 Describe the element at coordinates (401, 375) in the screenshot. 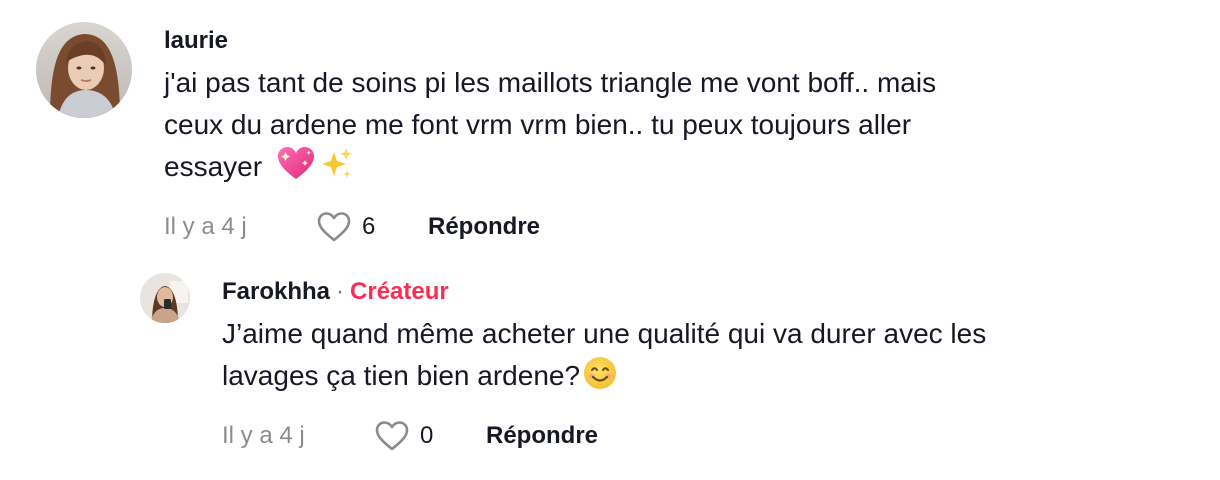

I see `reply-text-line: lavages ça tien bien ardene?` at that location.